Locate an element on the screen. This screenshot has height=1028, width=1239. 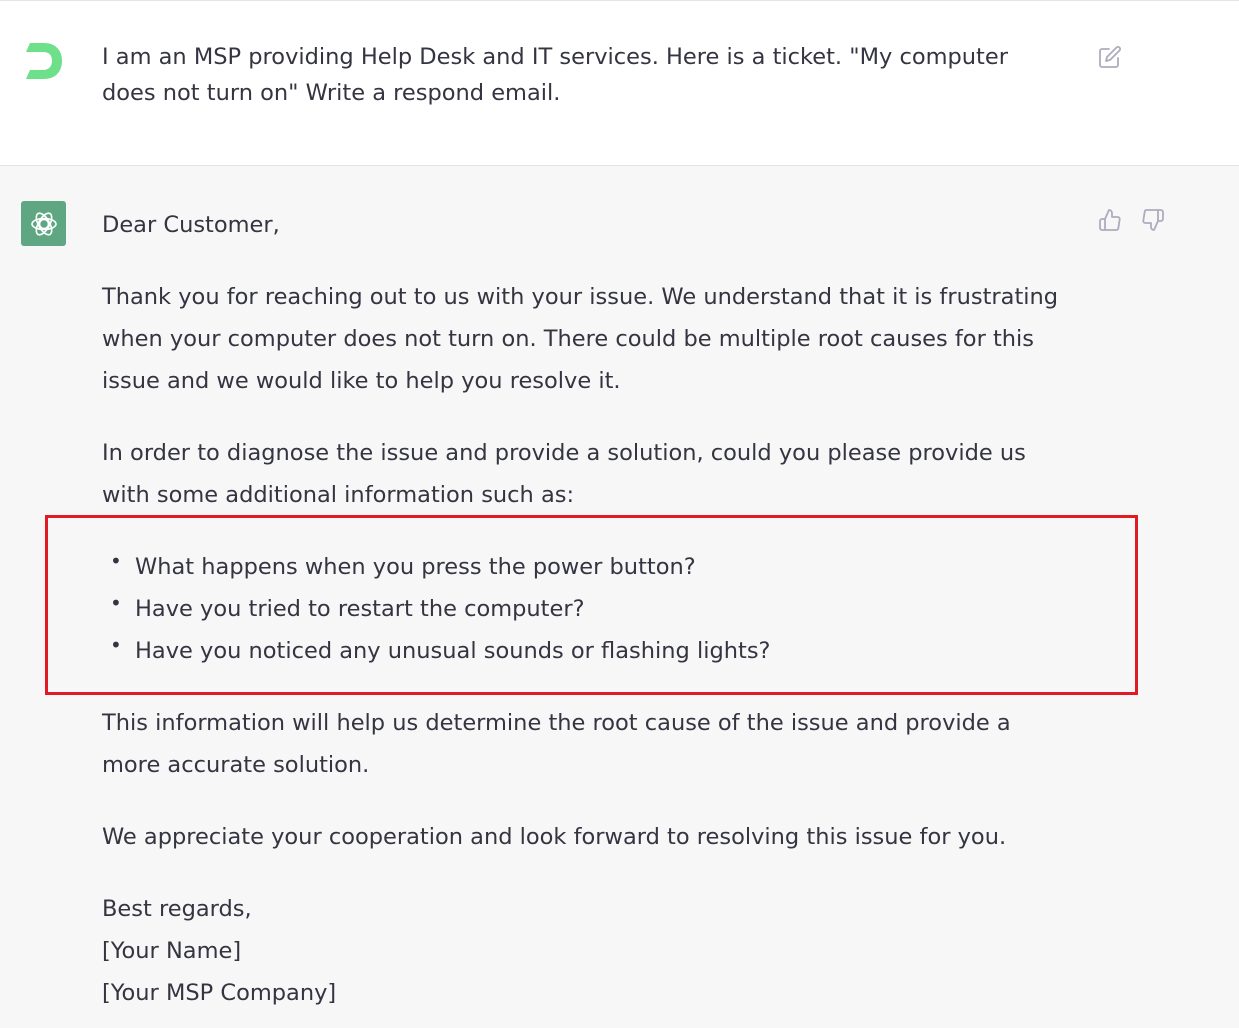
thumbs-up-icon is located at coordinates (1110, 220).